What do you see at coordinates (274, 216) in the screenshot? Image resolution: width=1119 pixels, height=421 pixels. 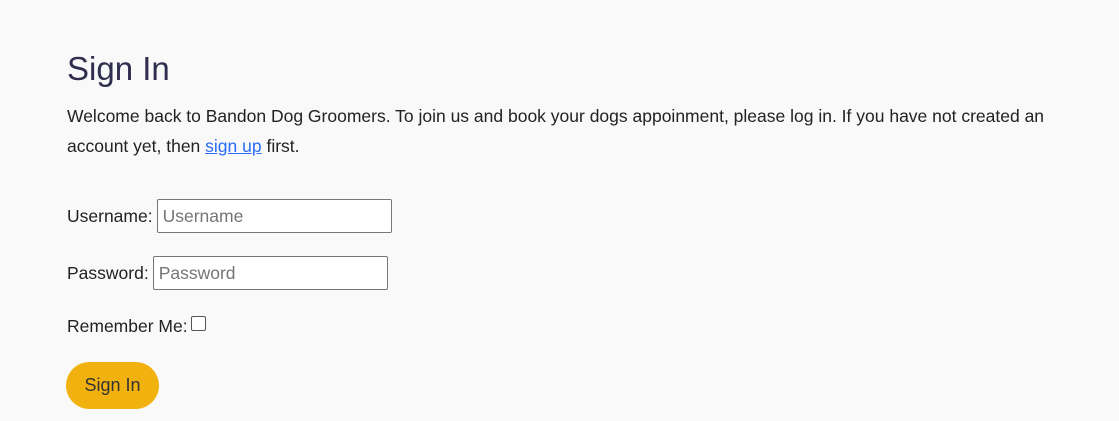 I see `username-input` at bounding box center [274, 216].